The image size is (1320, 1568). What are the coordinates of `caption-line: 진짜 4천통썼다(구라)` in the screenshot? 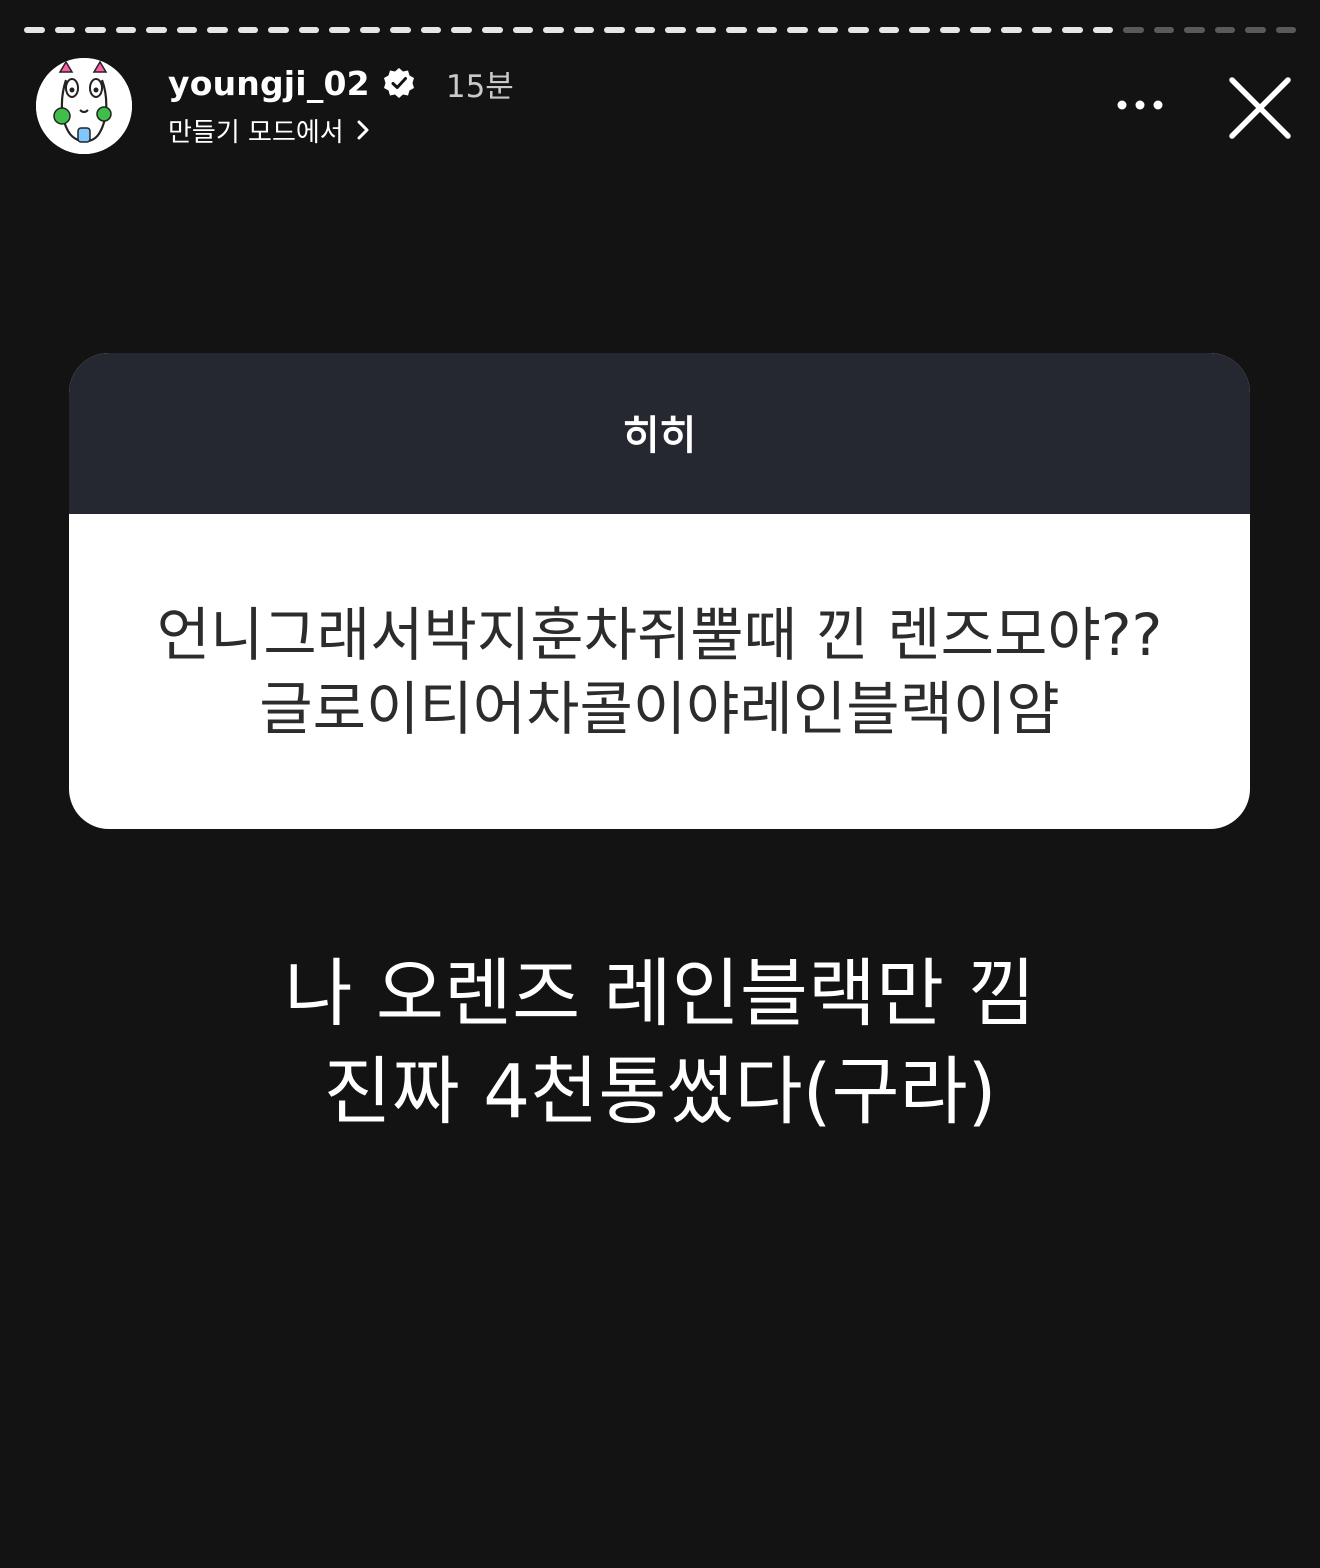 It's located at (660, 1092).